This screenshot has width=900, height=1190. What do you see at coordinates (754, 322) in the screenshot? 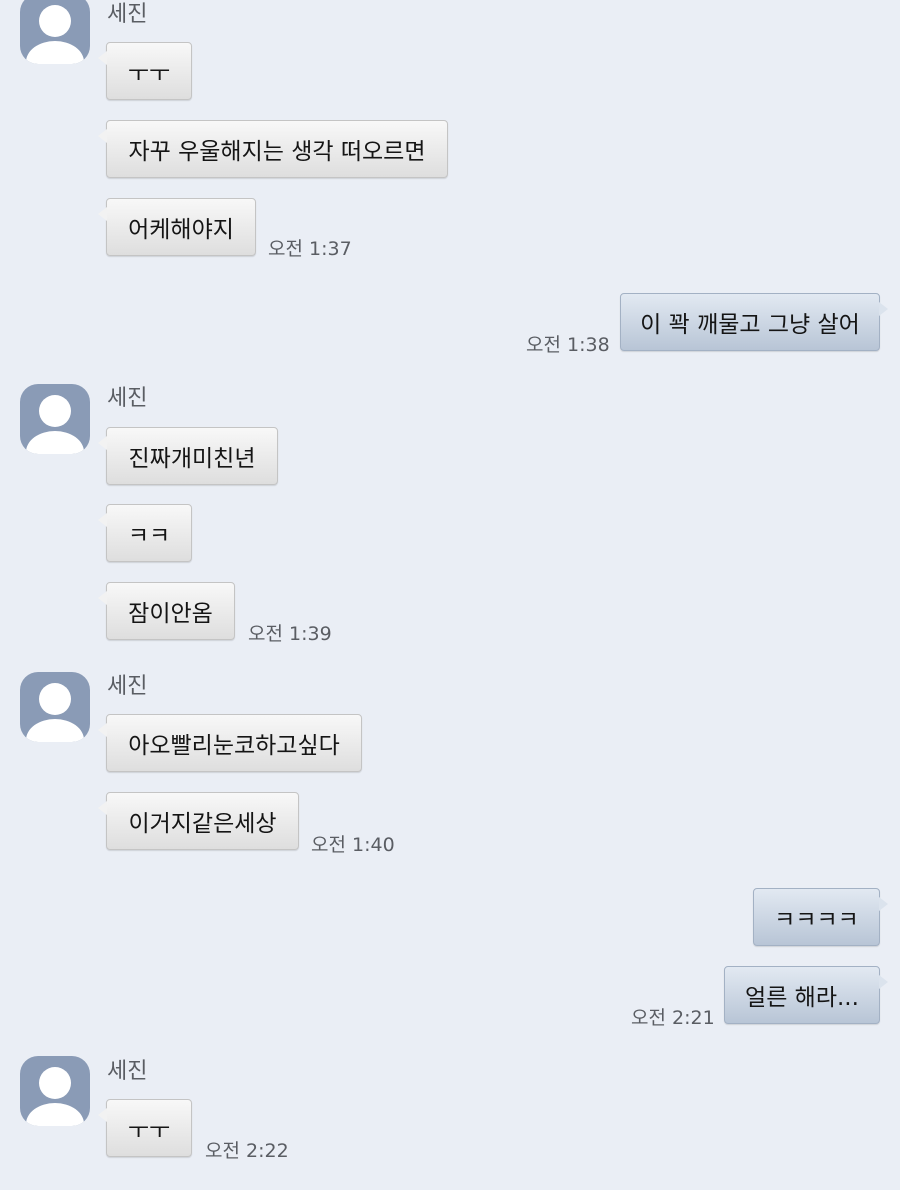
I see `message-bubble-outgoing: 이 꽉 깨물고 그냥 살어` at bounding box center [754, 322].